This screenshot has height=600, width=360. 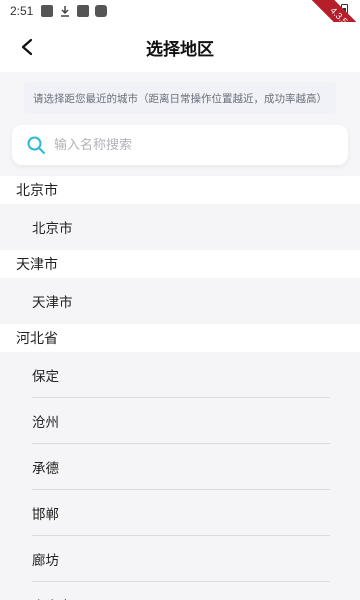 I want to click on download-icon, so click(x=65, y=11).